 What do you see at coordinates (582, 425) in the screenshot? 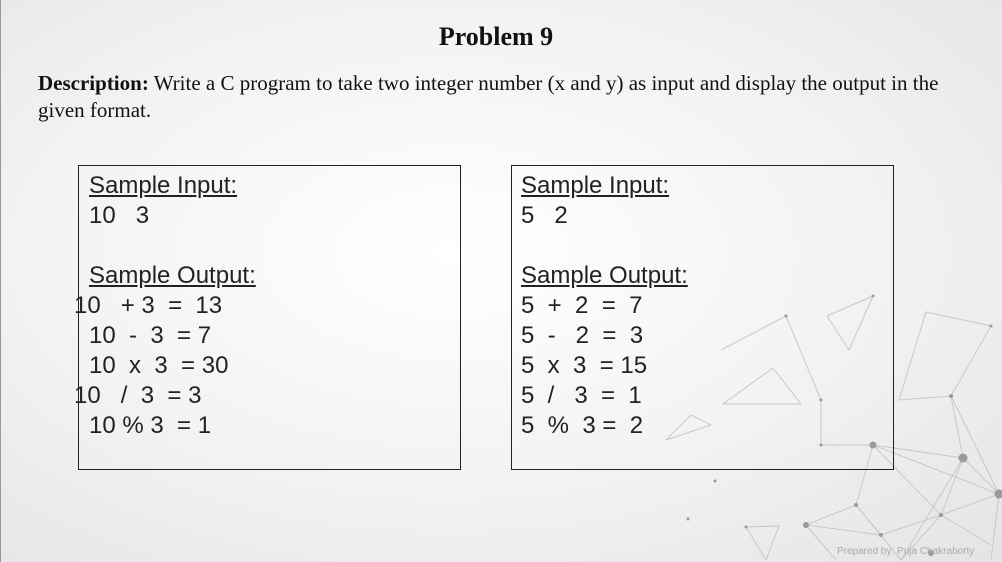
I see `sample-output-line: 5 % 3 = 2` at bounding box center [582, 425].